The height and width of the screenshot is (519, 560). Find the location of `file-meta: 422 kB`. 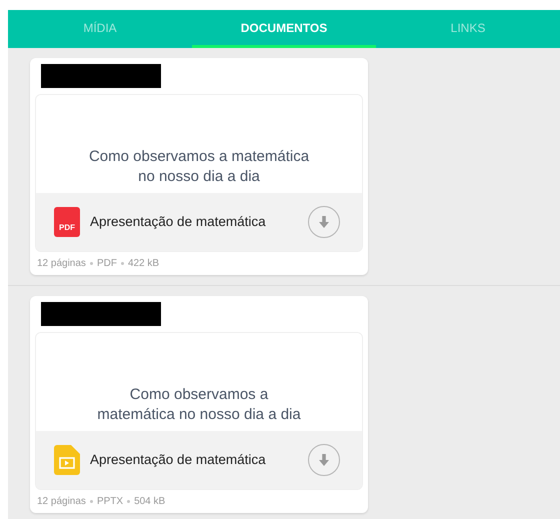

file-meta: 422 kB is located at coordinates (144, 264).